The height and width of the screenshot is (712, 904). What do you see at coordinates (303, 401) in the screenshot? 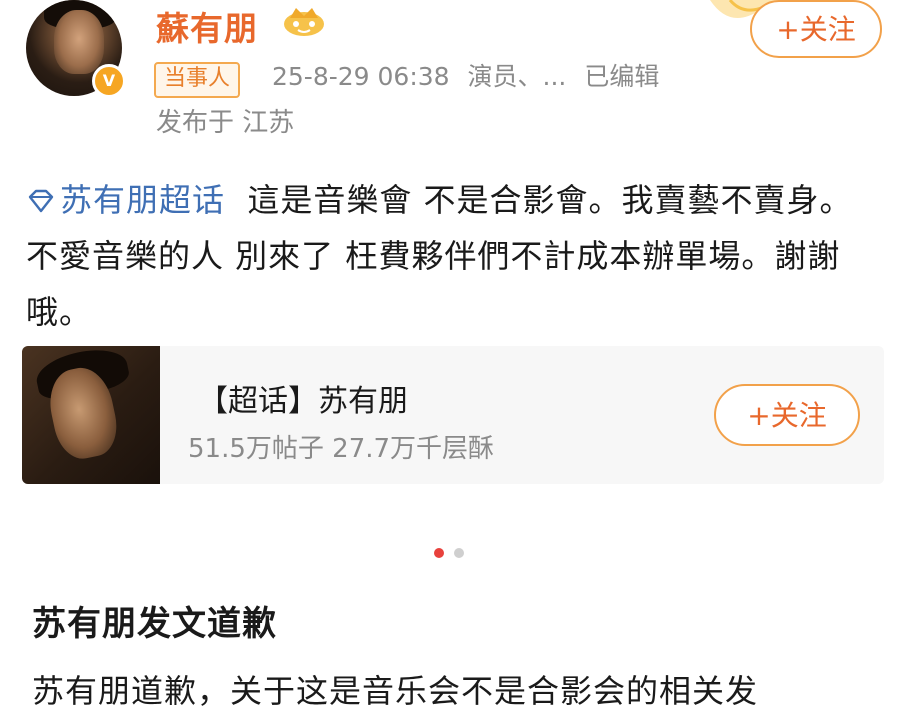
I see `topic-card-title: 【超话】苏有朋` at bounding box center [303, 401].